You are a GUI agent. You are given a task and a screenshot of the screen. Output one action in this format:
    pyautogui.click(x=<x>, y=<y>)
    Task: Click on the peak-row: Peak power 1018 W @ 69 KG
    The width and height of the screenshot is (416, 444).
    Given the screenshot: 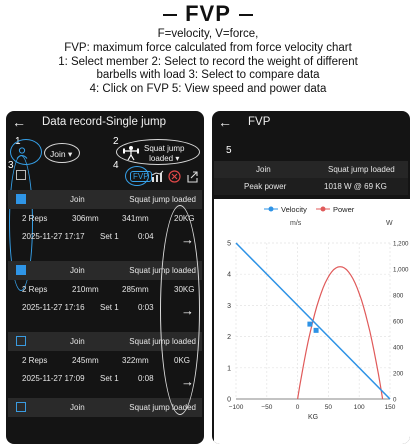 What is the action you would take?
    pyautogui.click(x=311, y=186)
    